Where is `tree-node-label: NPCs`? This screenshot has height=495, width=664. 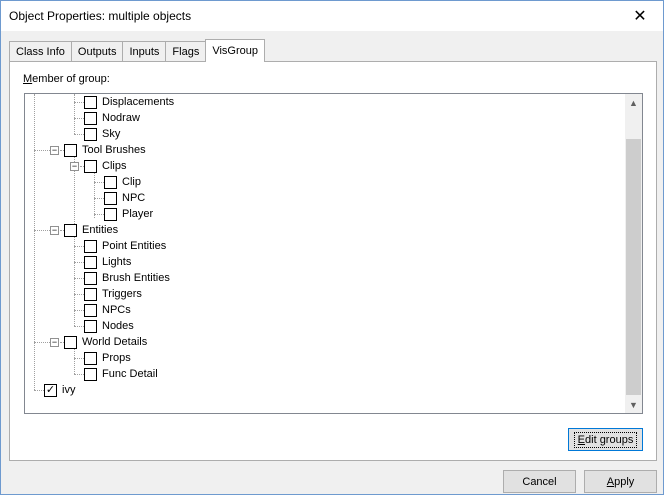 tree-node-label: NPCs is located at coordinates (116, 310).